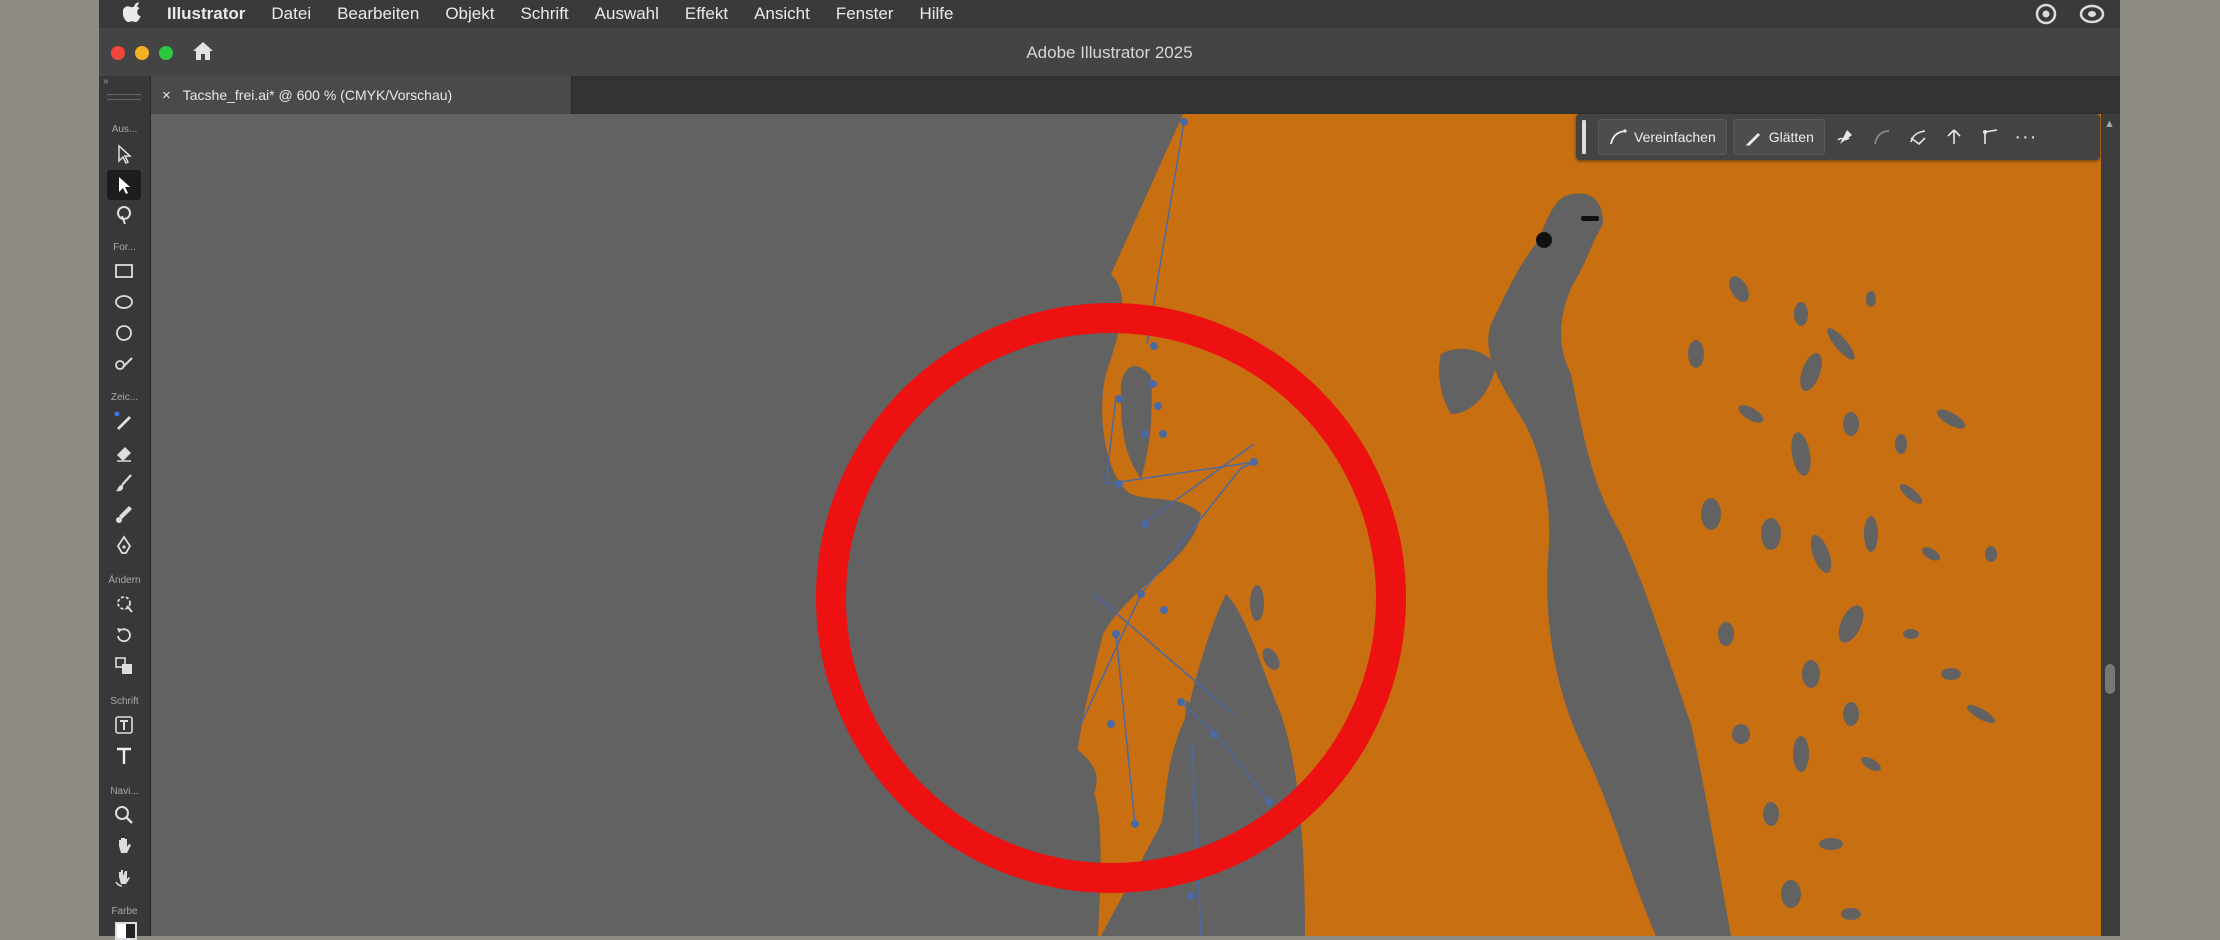 The image size is (2220, 940). What do you see at coordinates (124, 452) in the screenshot?
I see `eraser-tool-icon` at bounding box center [124, 452].